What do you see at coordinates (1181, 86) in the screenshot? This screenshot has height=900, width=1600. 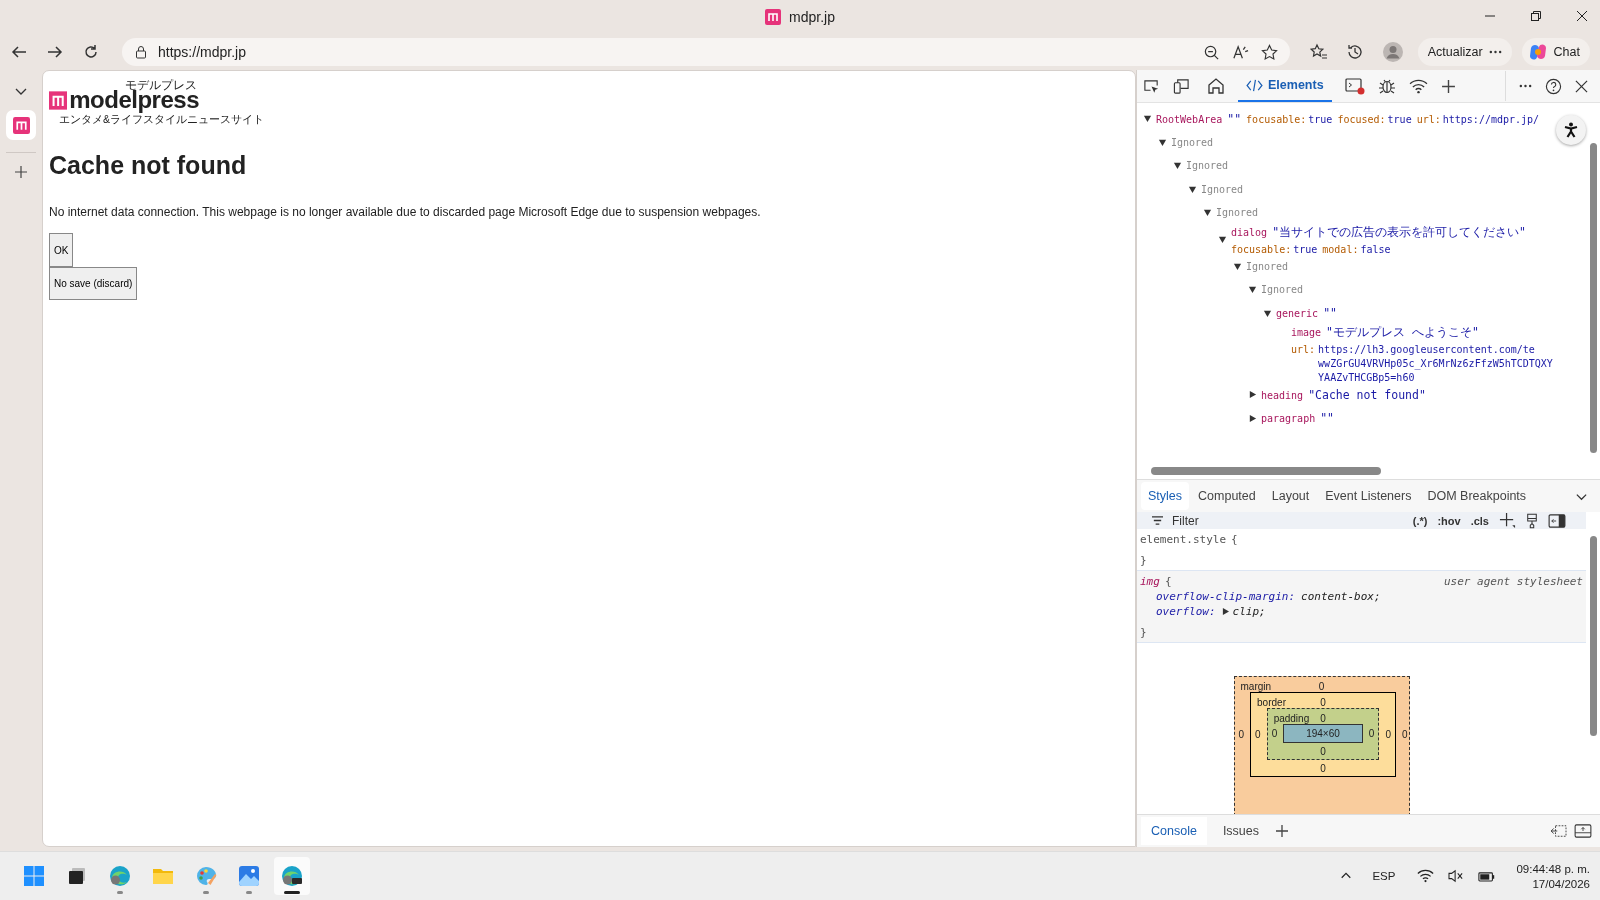 I see `device-icon` at bounding box center [1181, 86].